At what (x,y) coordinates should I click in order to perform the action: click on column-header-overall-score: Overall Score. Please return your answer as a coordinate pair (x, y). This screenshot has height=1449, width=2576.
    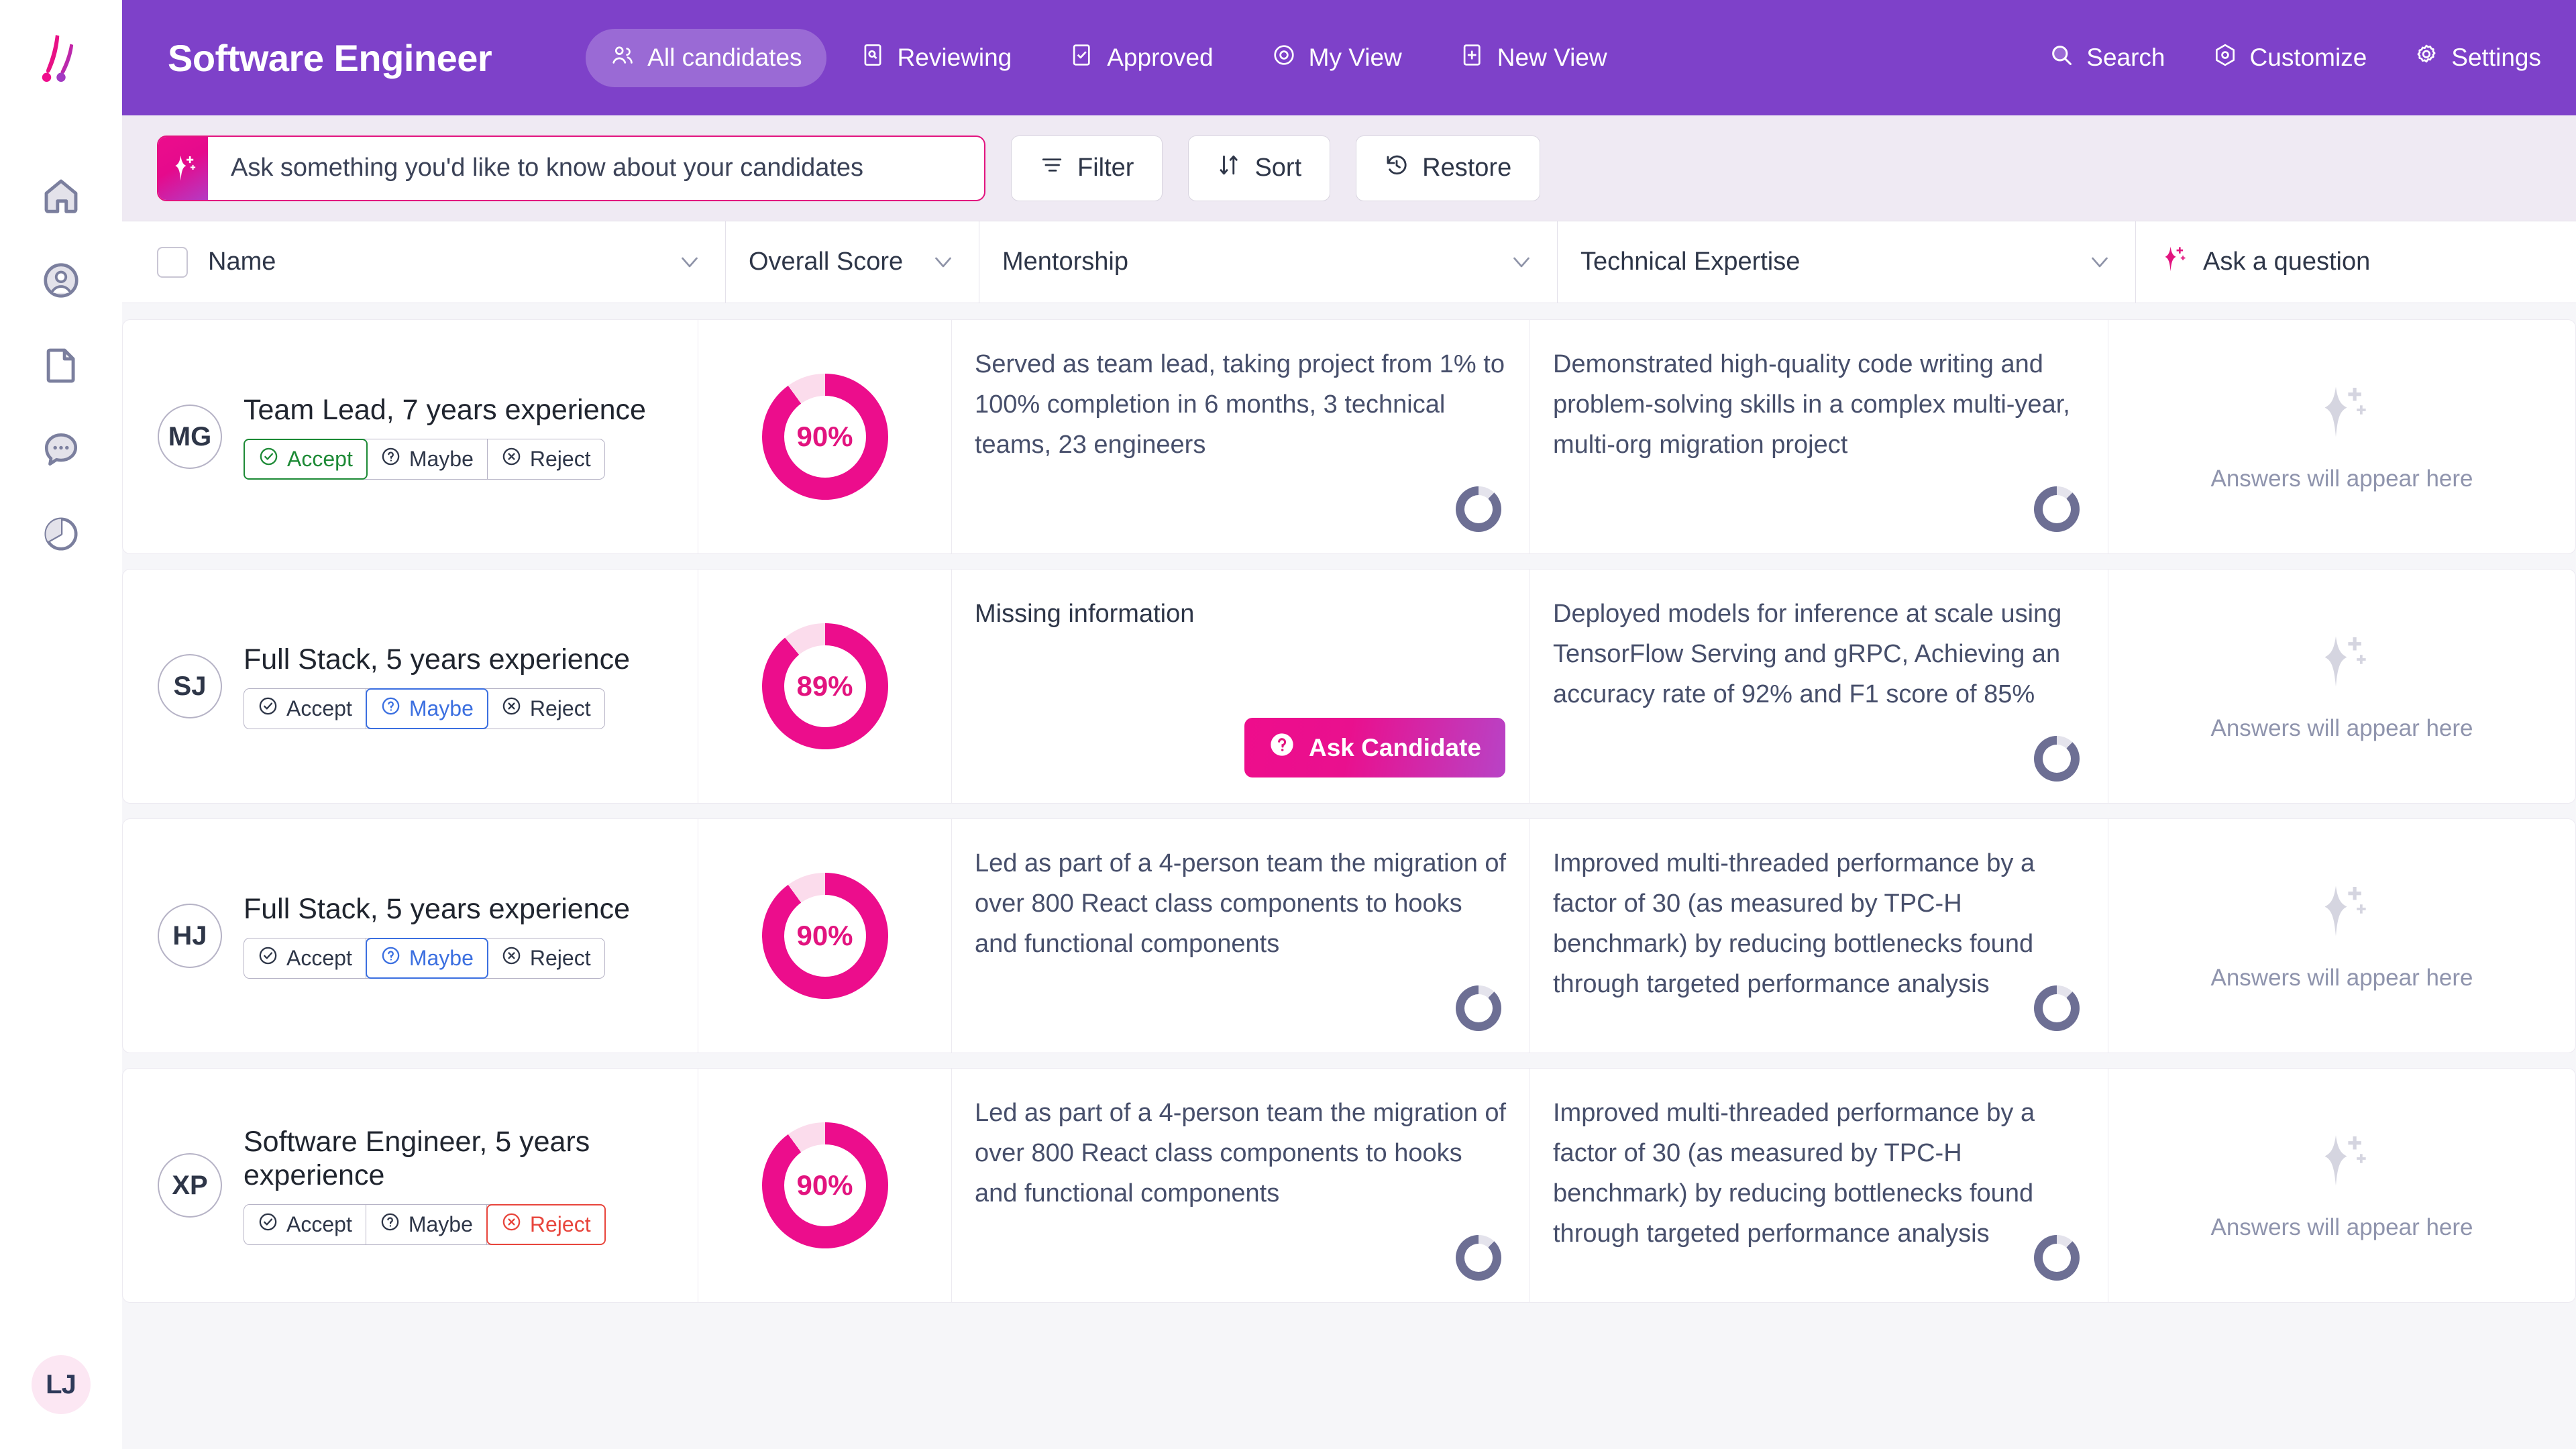
    Looking at the image, I should click on (852, 262).